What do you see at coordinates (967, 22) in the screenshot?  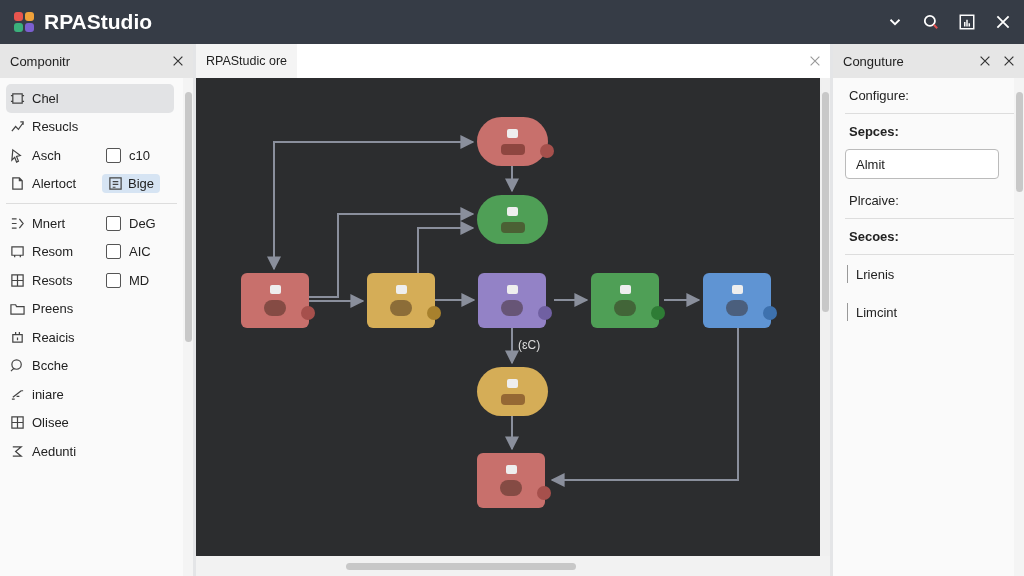 I see `chart-icon` at bounding box center [967, 22].